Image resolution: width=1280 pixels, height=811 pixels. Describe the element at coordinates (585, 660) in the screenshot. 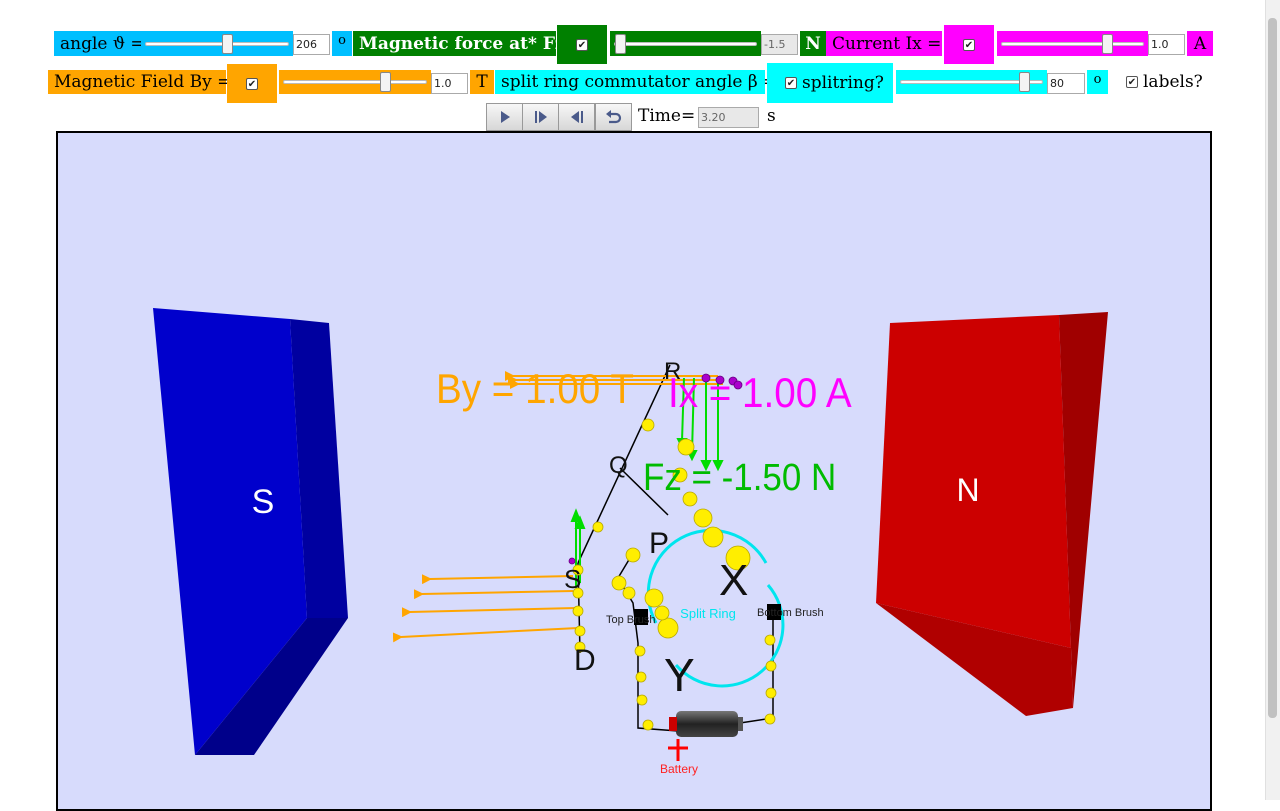

I see `point-d-label: D` at that location.